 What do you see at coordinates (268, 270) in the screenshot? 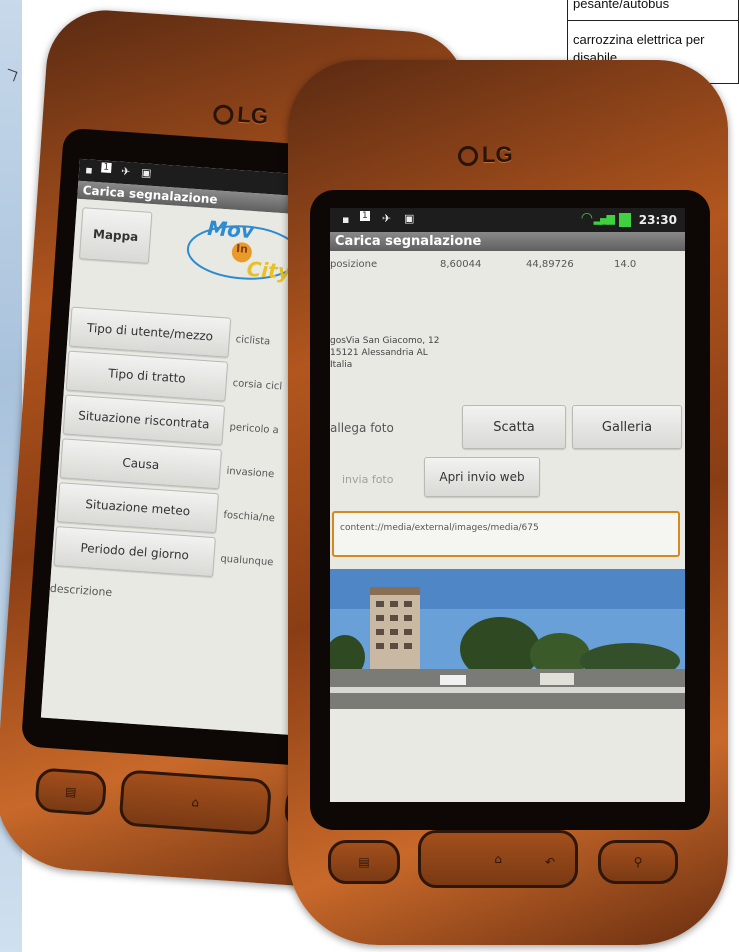
I see `logo-text: City` at bounding box center [268, 270].